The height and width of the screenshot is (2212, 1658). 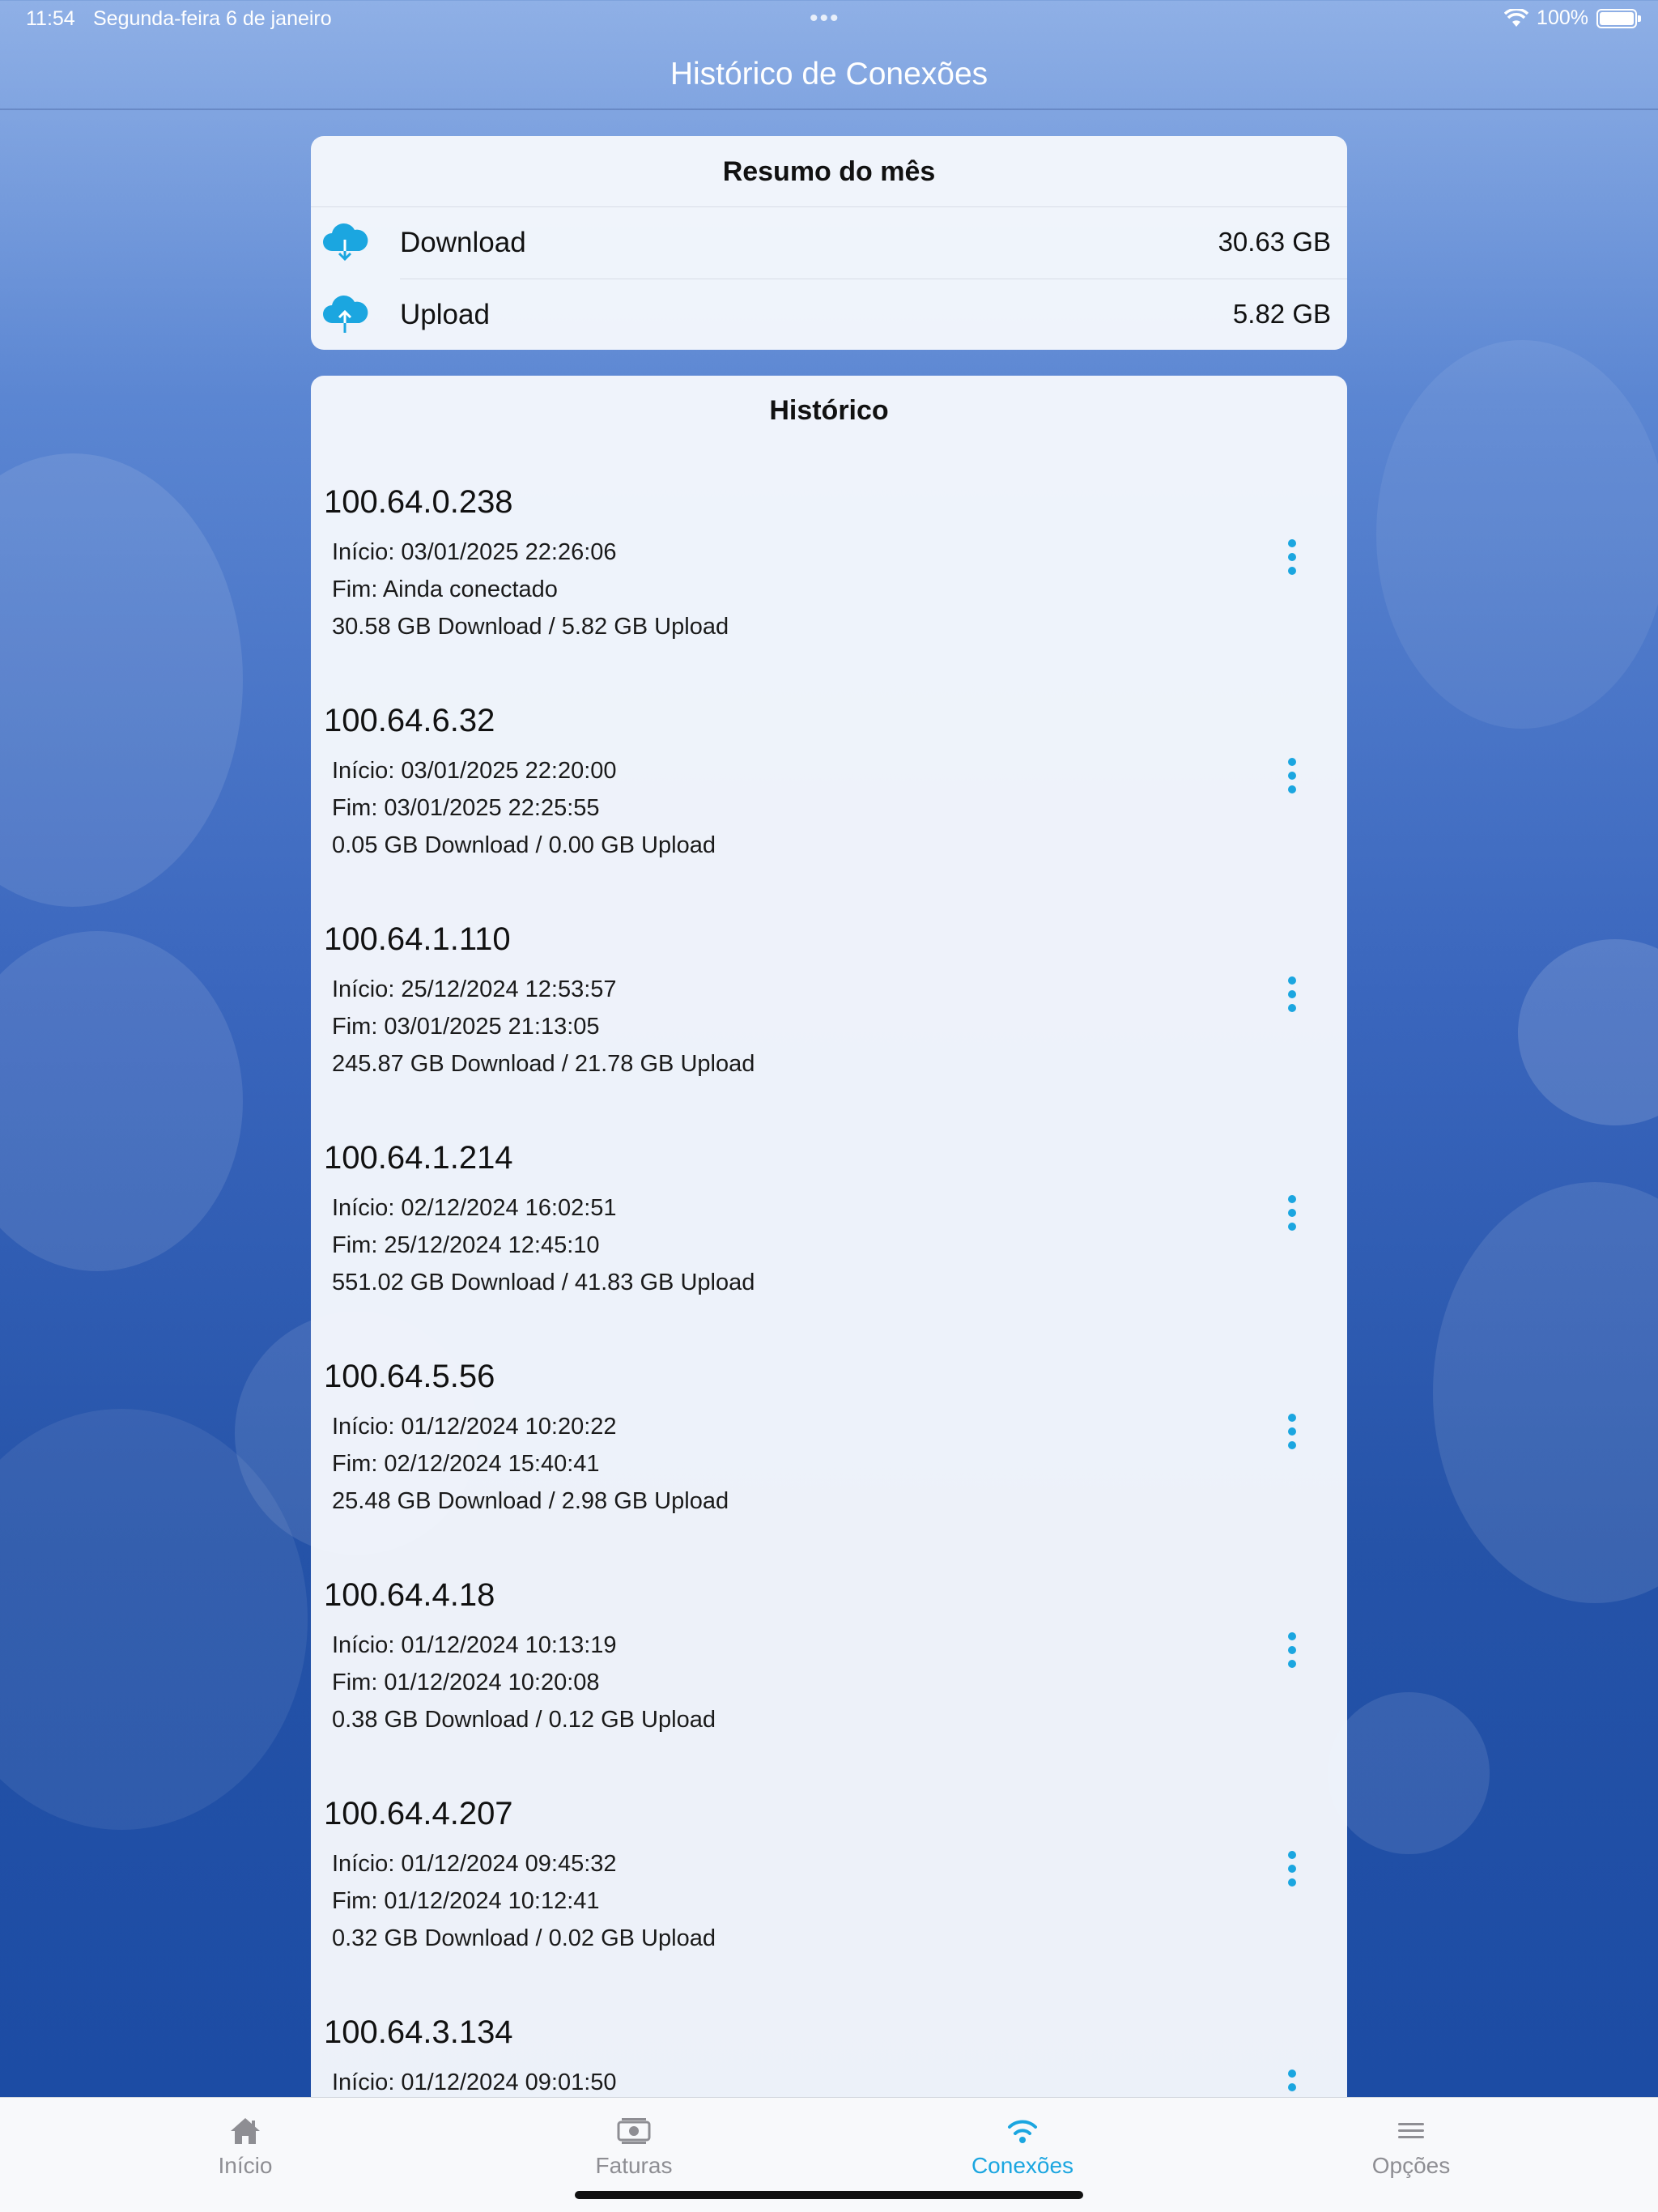 What do you see at coordinates (445, 314) in the screenshot?
I see `summary-upload-label: Upload` at bounding box center [445, 314].